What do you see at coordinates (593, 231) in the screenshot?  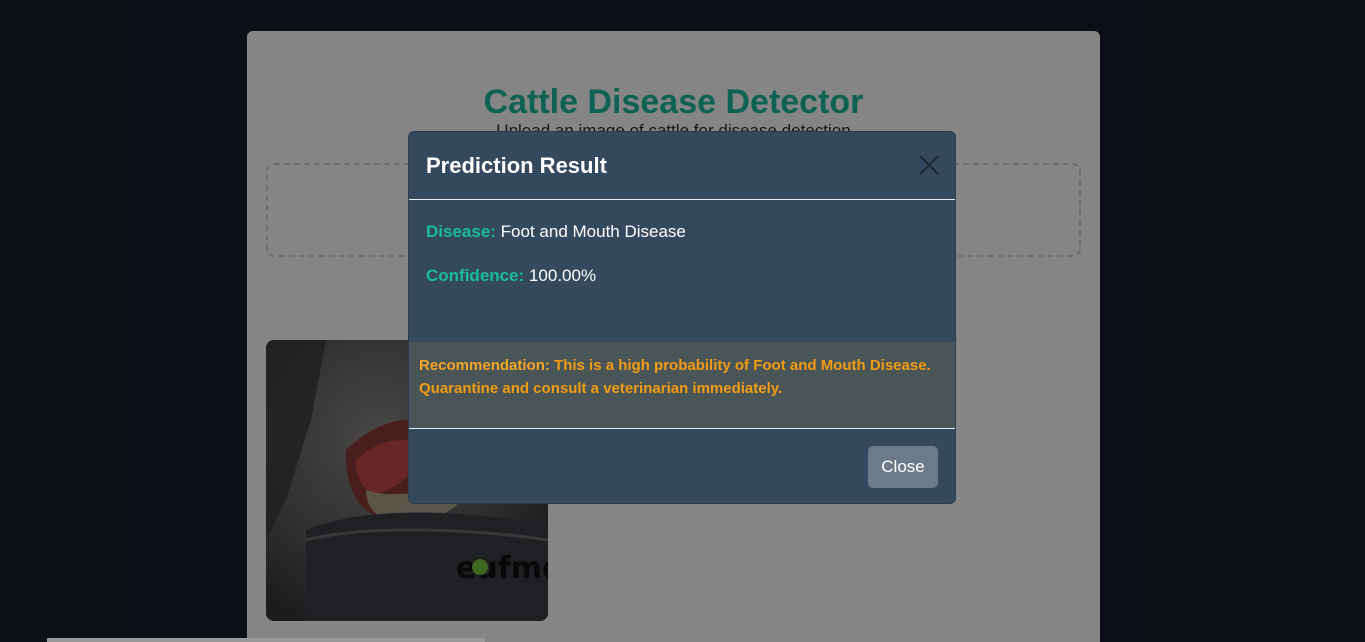 I see `disease-value: Foot and Mouth Disease` at bounding box center [593, 231].